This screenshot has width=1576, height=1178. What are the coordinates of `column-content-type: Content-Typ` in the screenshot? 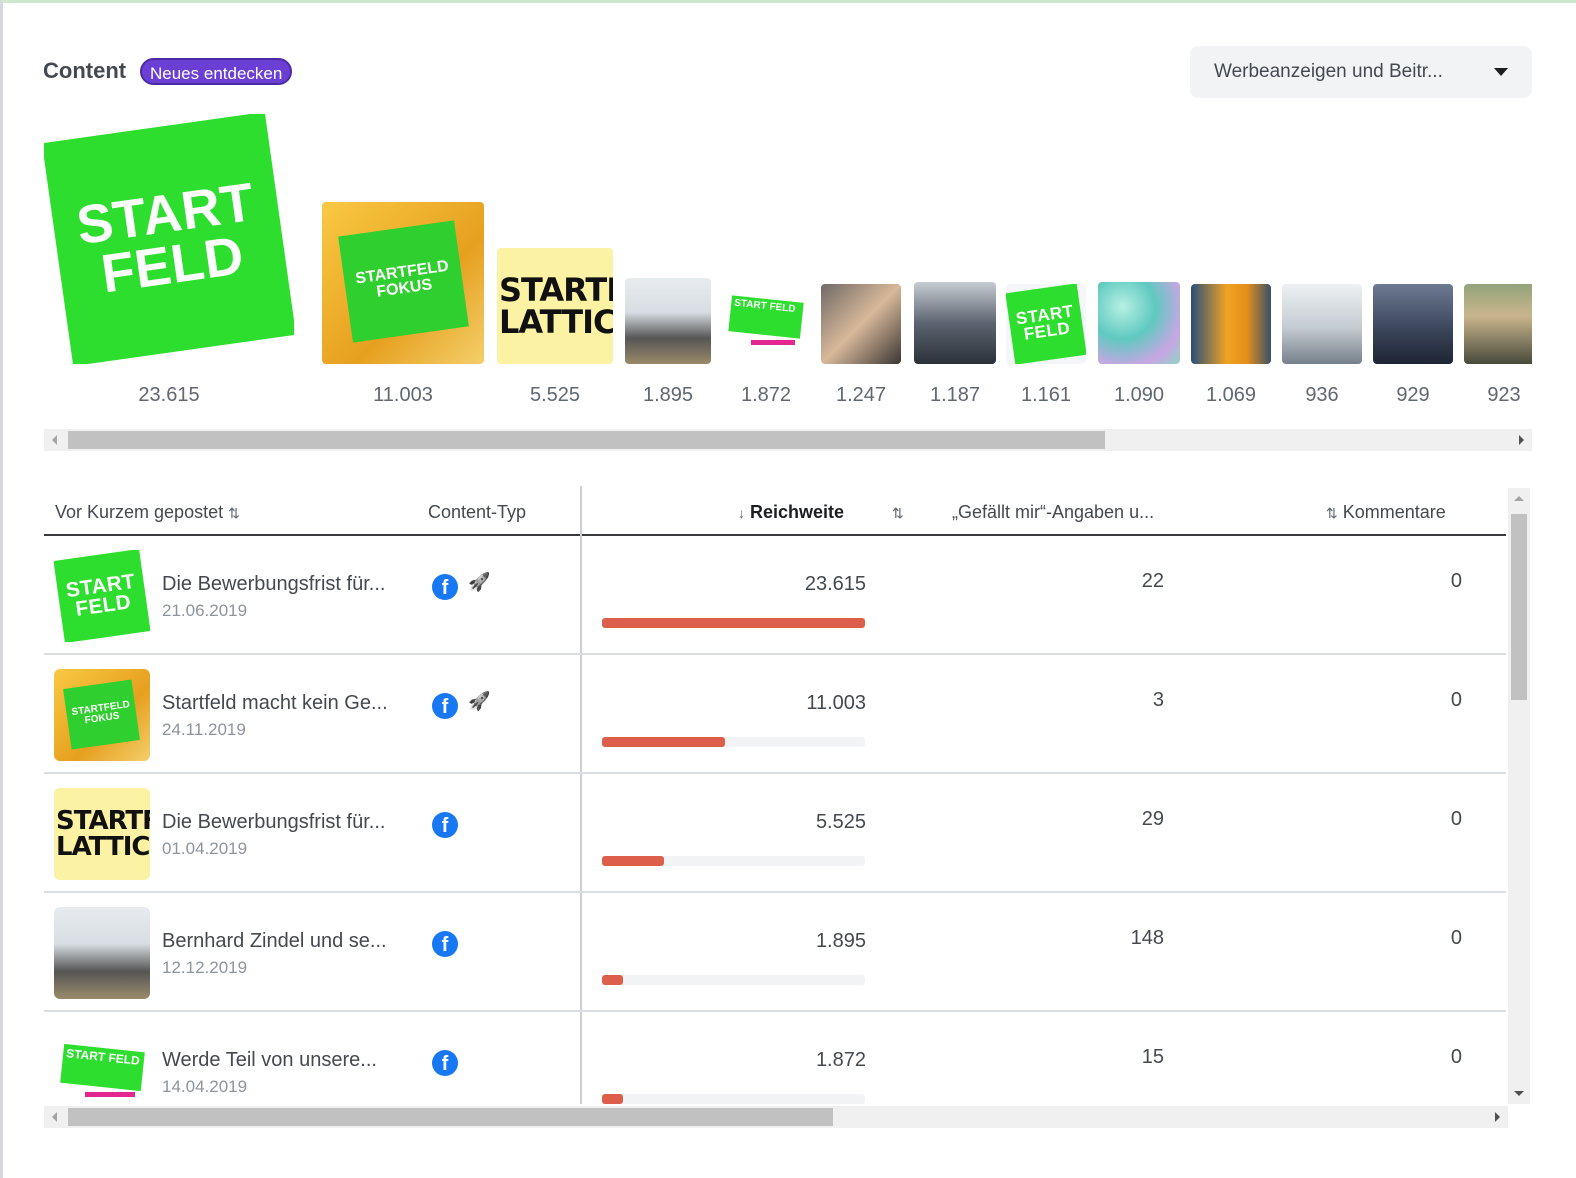 It's located at (477, 512).